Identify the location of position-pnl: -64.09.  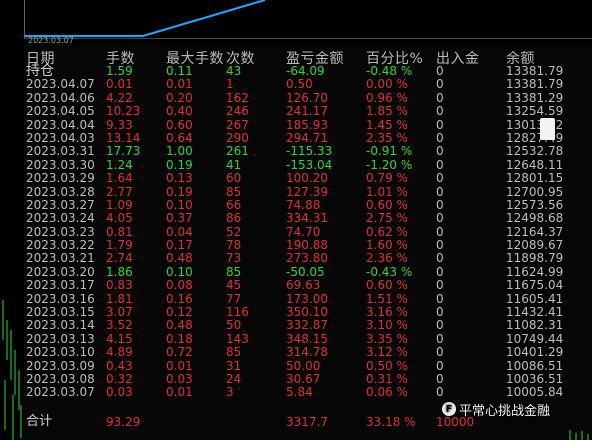
(305, 71).